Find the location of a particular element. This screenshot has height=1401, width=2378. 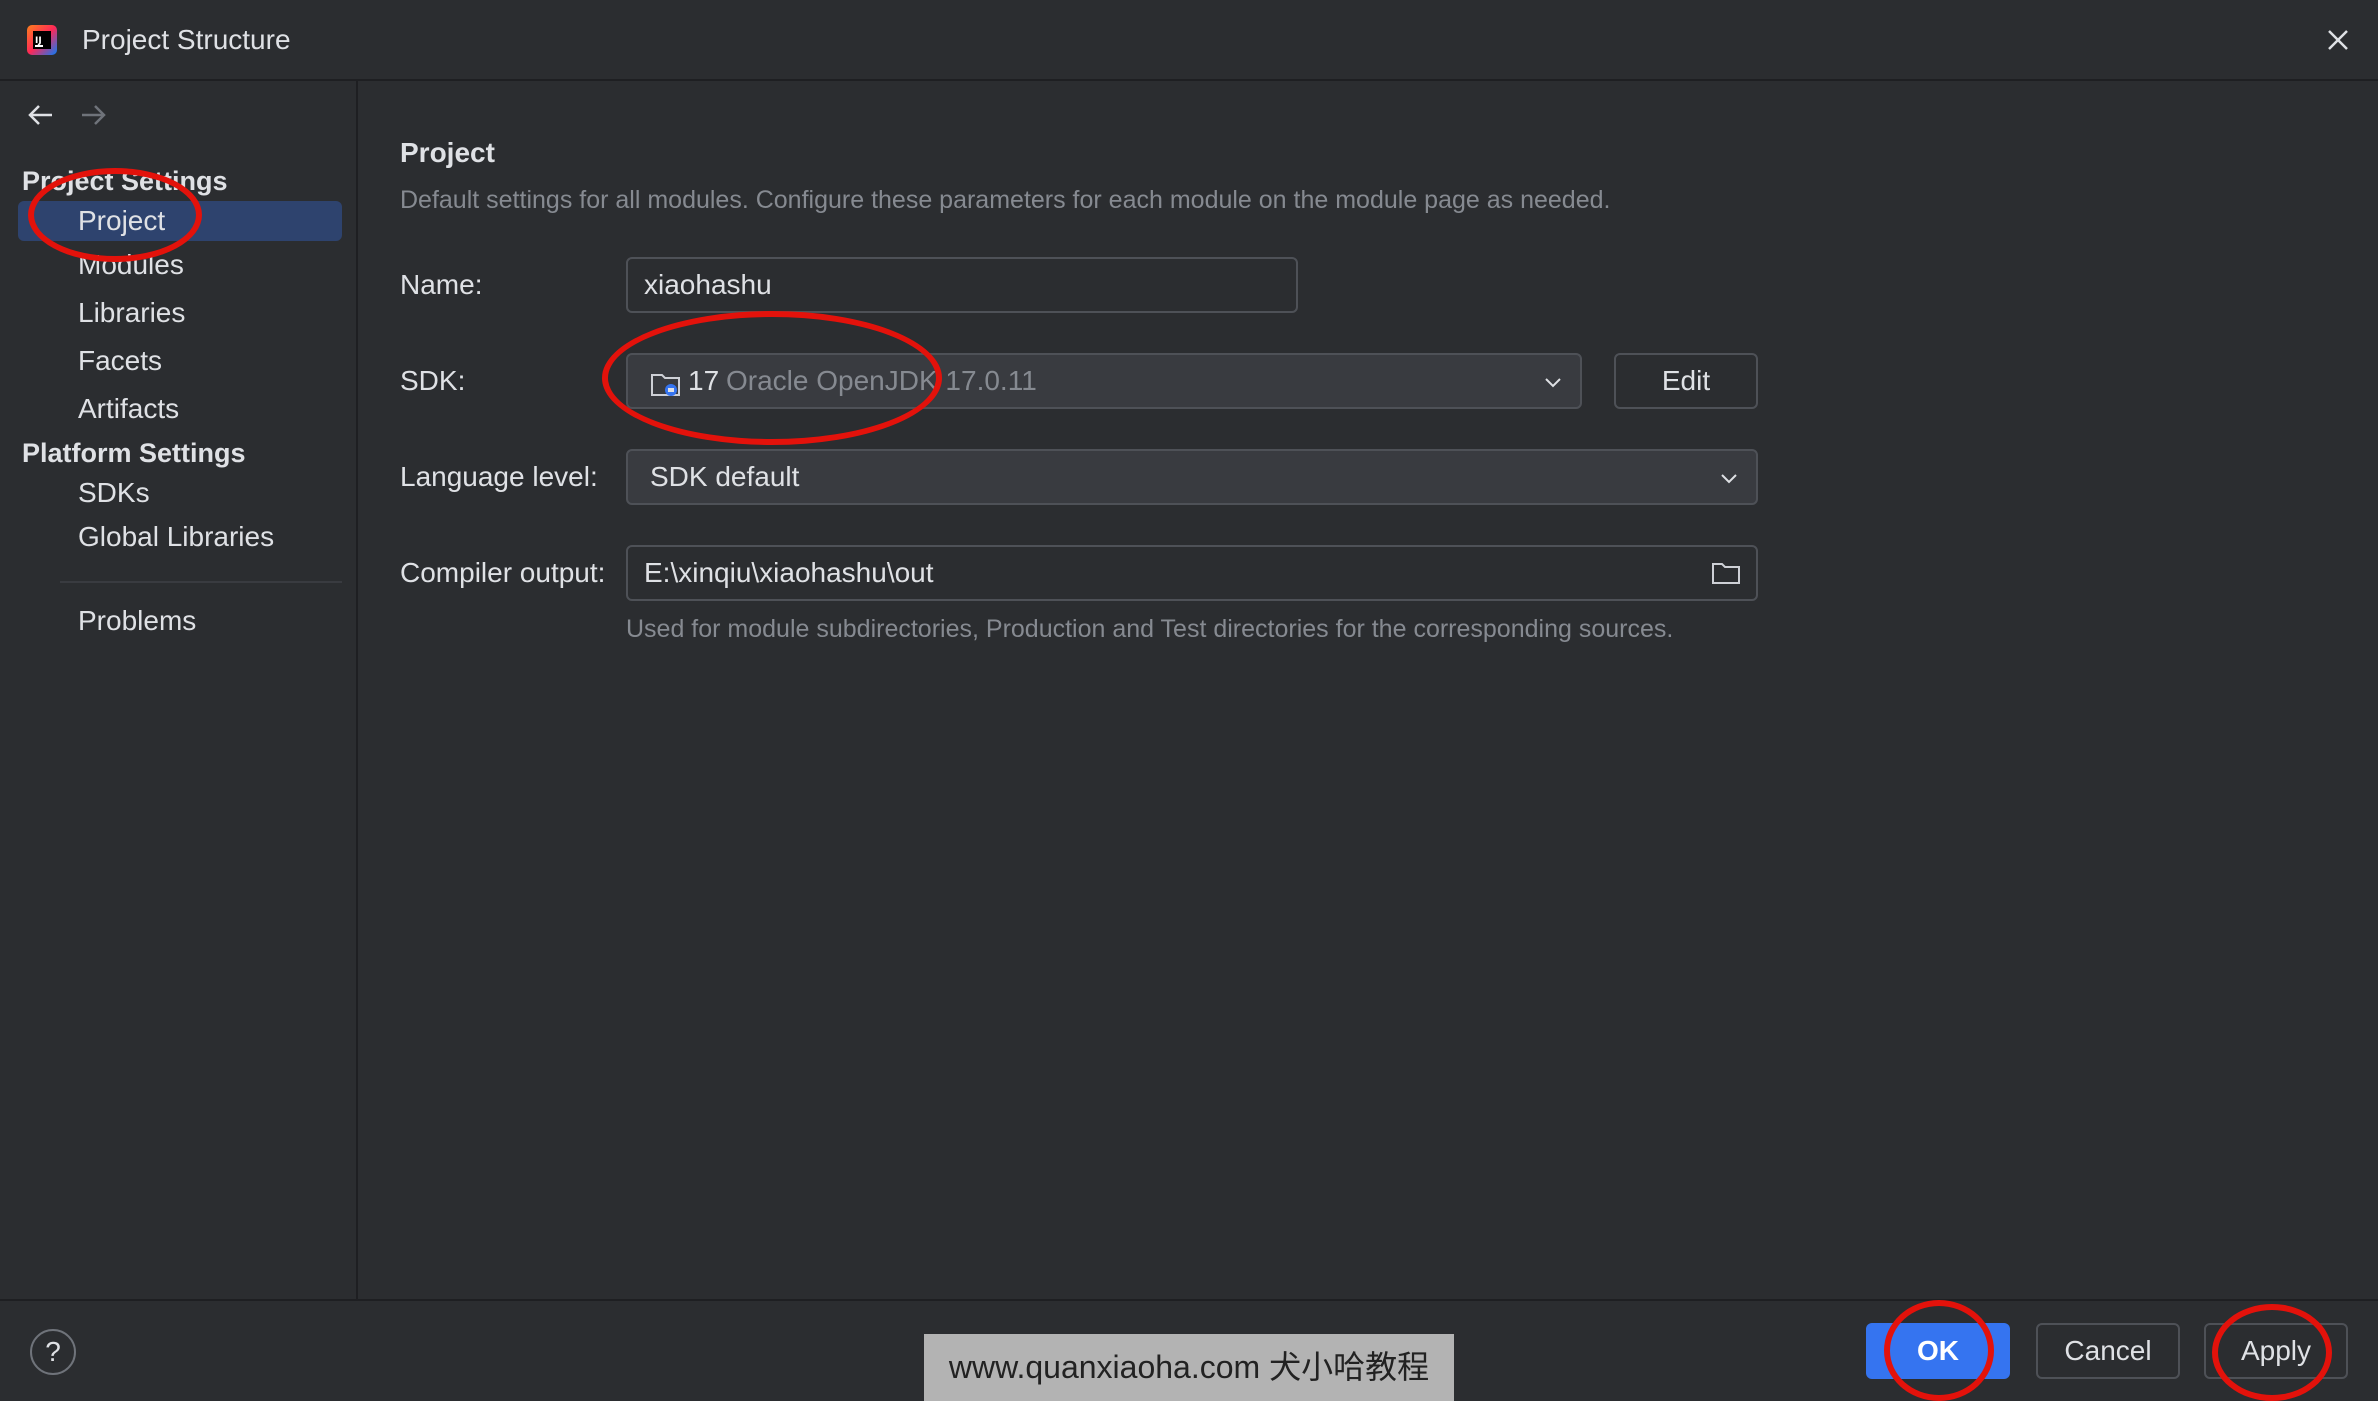

sdk-edit-button: Edit is located at coordinates (1686, 381).